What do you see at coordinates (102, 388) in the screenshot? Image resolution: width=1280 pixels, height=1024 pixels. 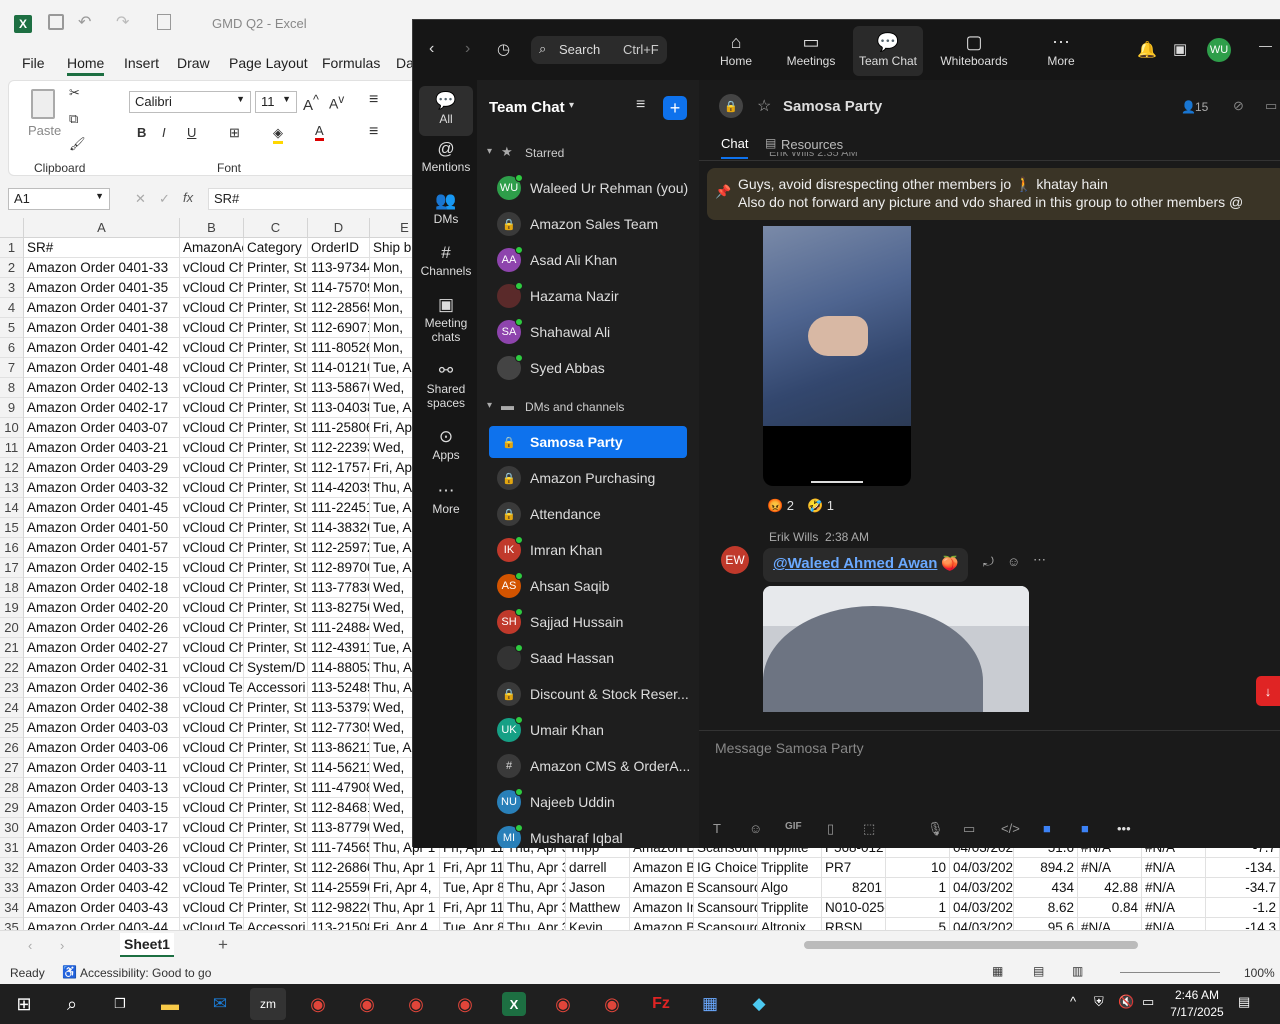 I see `table-cell: Amazon Order 0402-13` at bounding box center [102, 388].